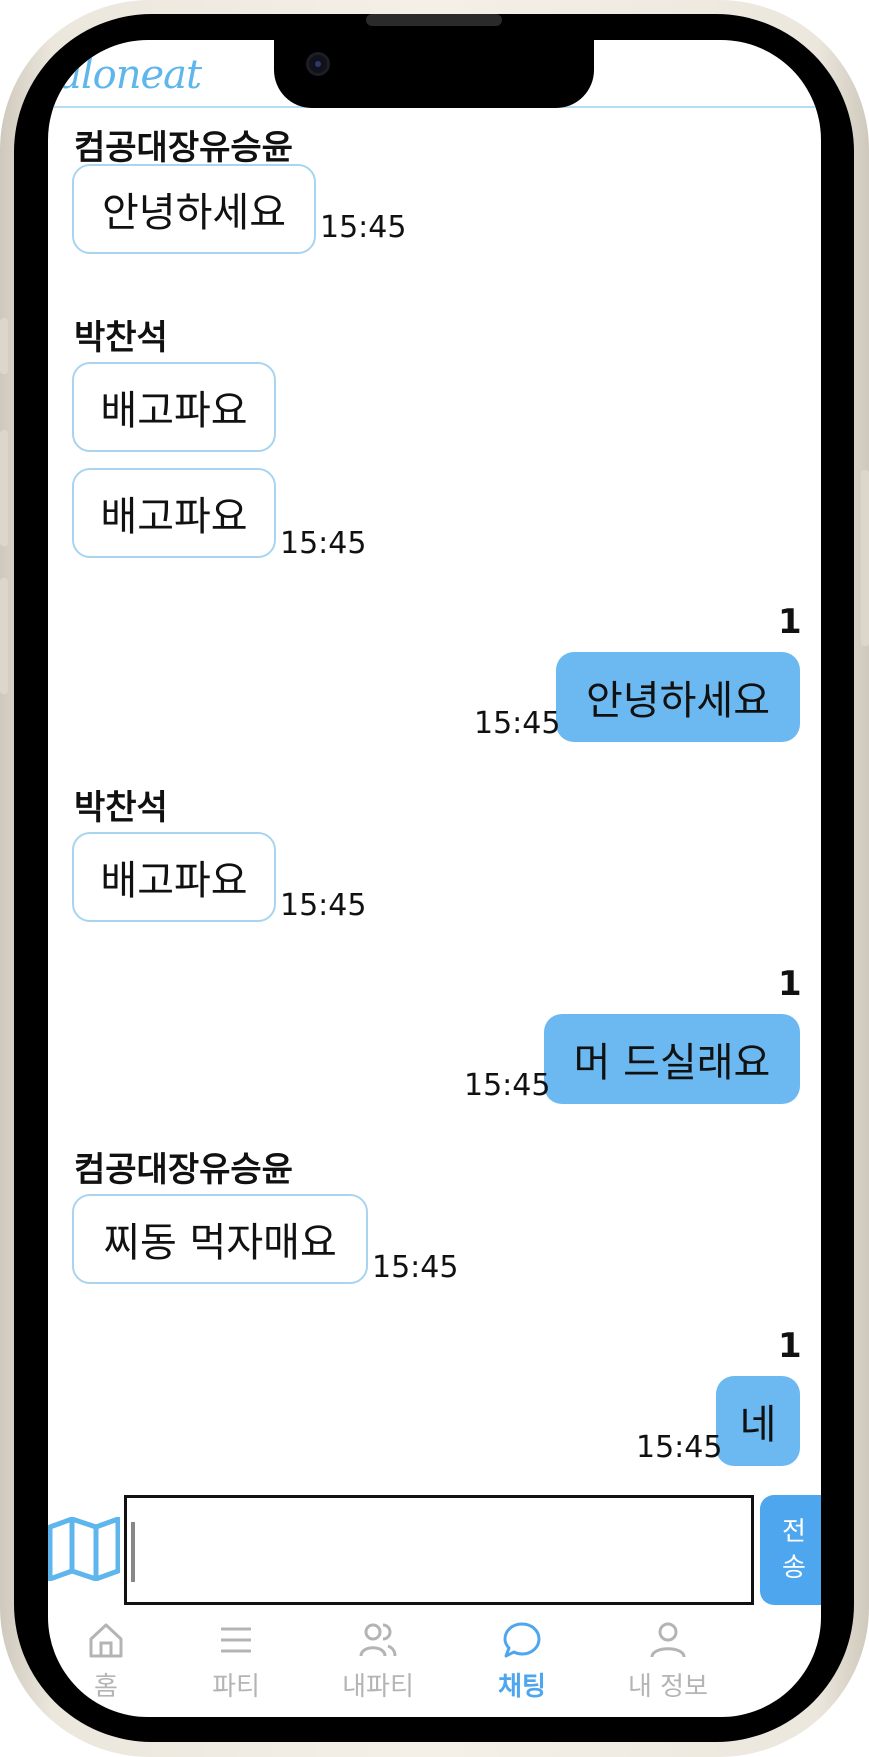 This screenshot has width=869, height=1757. What do you see at coordinates (194, 209) in the screenshot?
I see `incoming-message-bubble: 안녕하세요` at bounding box center [194, 209].